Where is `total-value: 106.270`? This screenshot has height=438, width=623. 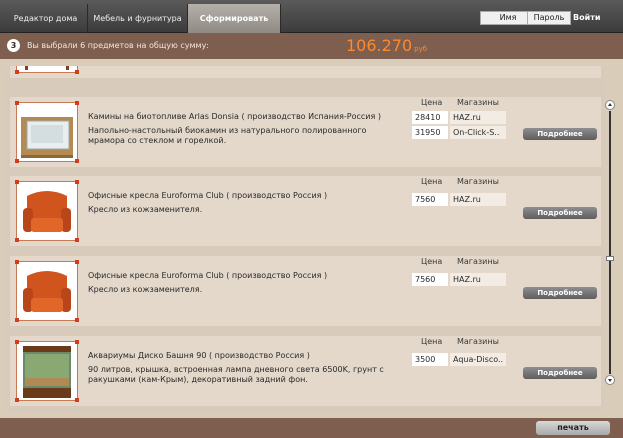
total-value: 106.270 is located at coordinates (379, 45).